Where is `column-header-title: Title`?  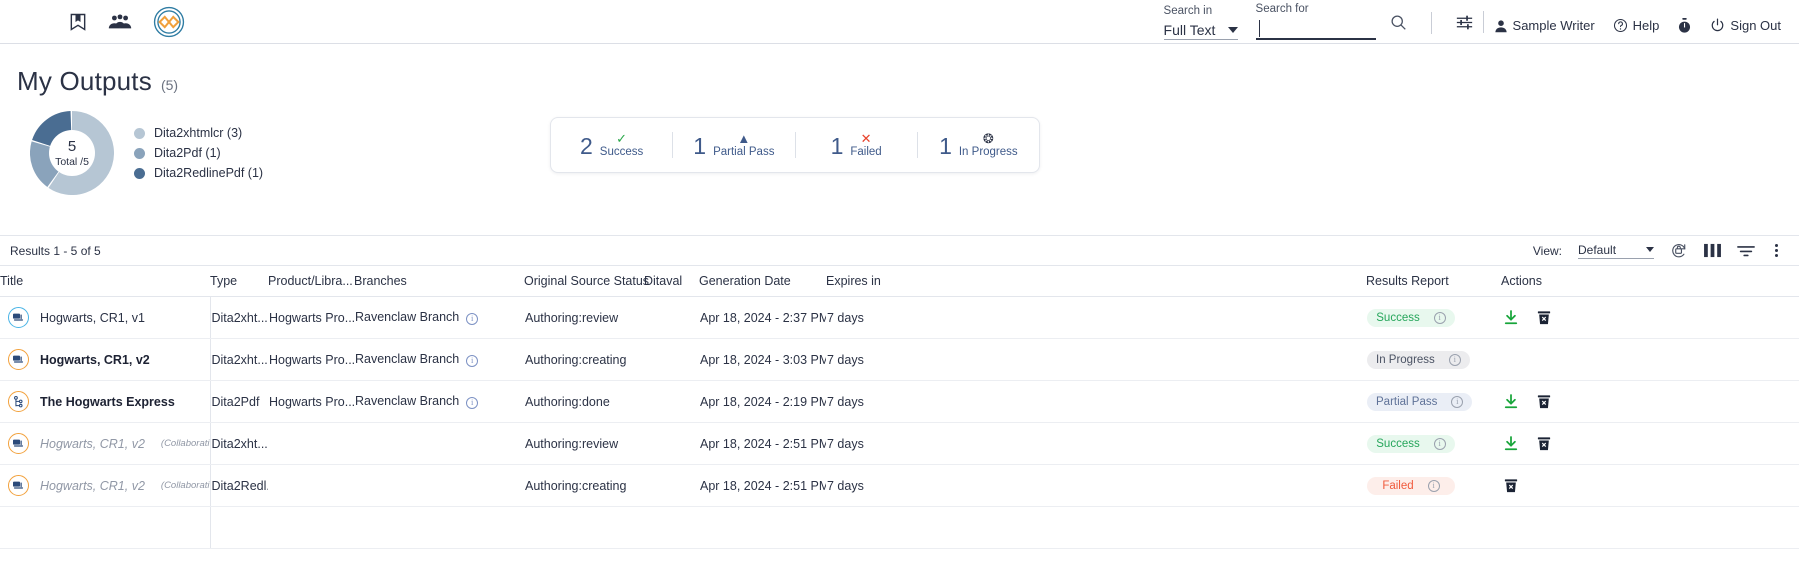 column-header-title: Title is located at coordinates (105, 281).